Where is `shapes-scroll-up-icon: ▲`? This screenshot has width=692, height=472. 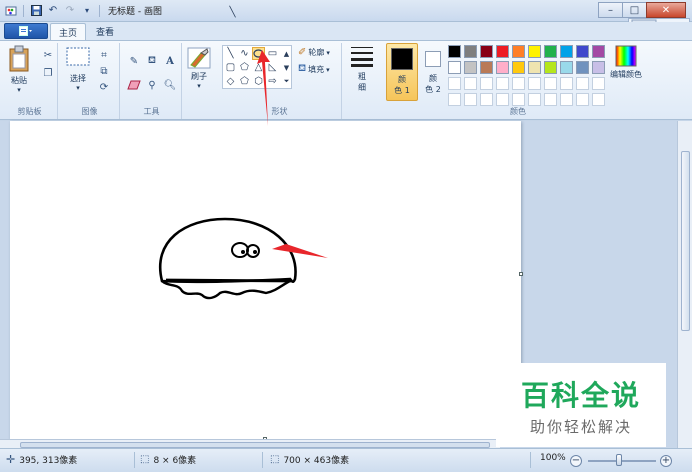
shapes-scroll-up-icon: ▲ is located at coordinates (286, 53).